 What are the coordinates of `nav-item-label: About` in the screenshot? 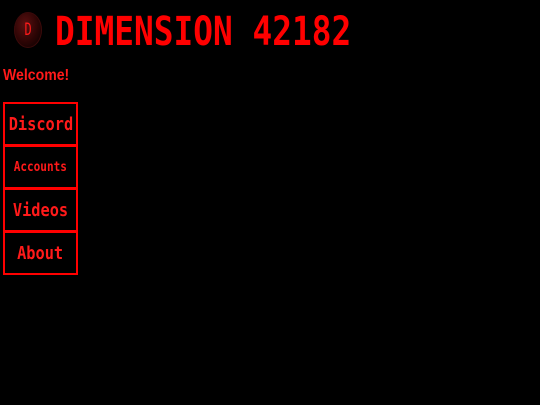 It's located at (40, 253).